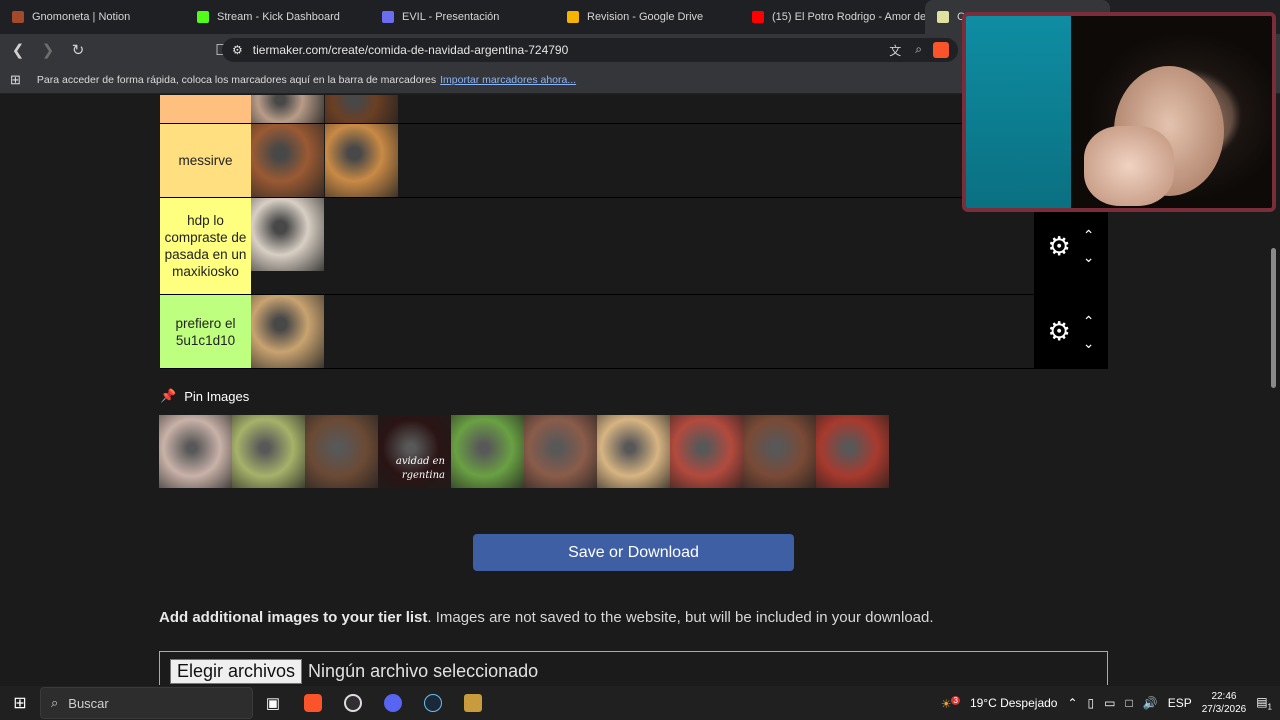 This screenshot has height=720, width=1280. Describe the element at coordinates (353, 703) in the screenshot. I see `obs-taskbar-icon` at that location.